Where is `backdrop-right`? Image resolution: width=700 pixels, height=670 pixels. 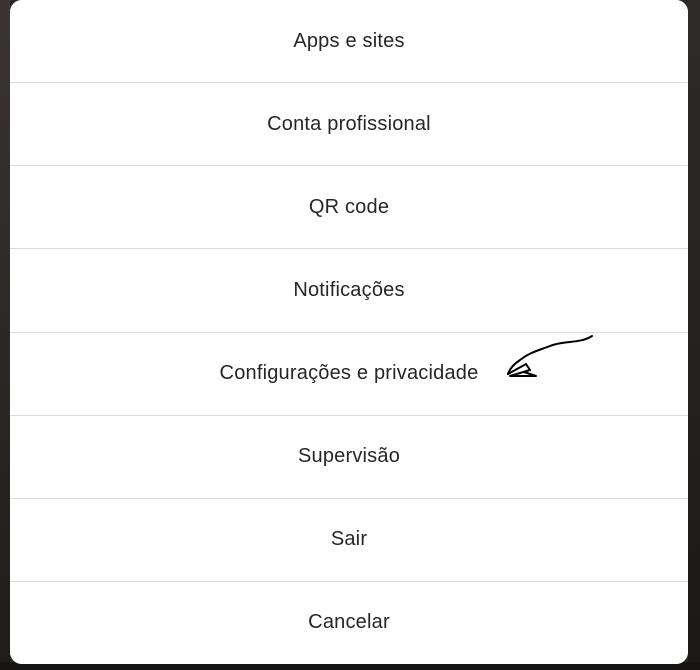 backdrop-right is located at coordinates (694, 335).